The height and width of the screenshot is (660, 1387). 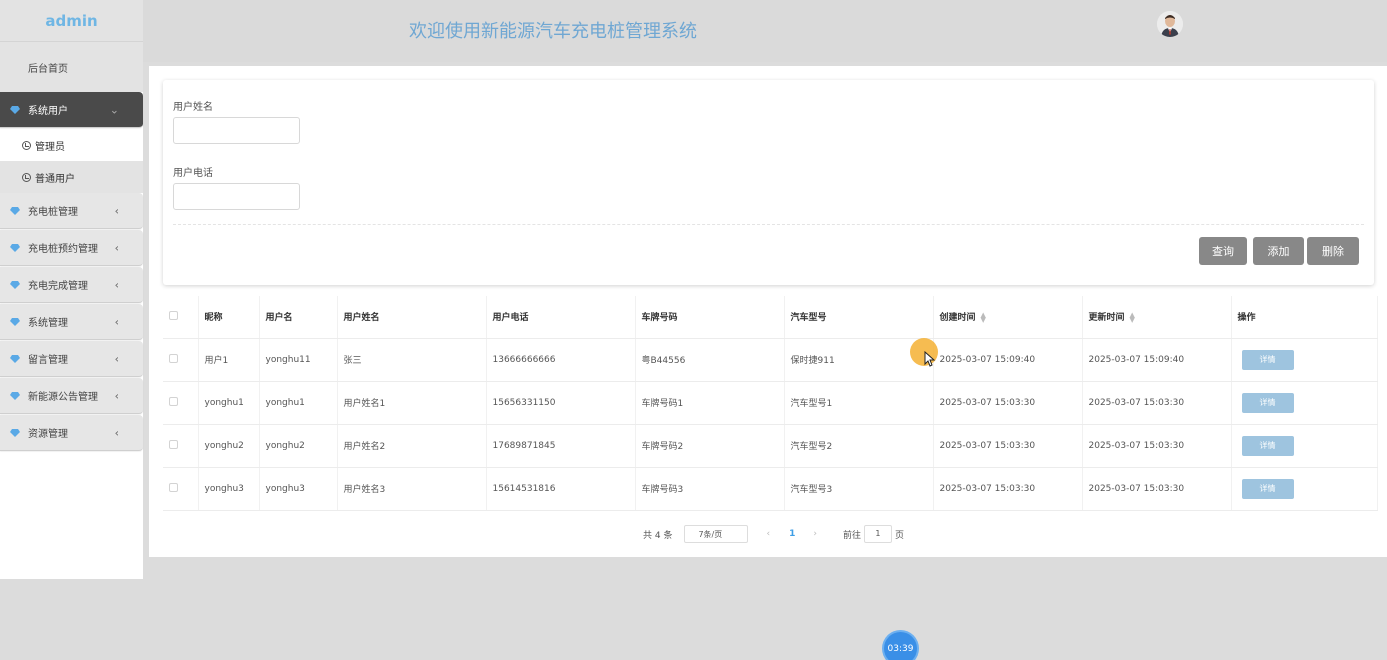 I want to click on cell-plate: 粤B44556, so click(x=710, y=360).